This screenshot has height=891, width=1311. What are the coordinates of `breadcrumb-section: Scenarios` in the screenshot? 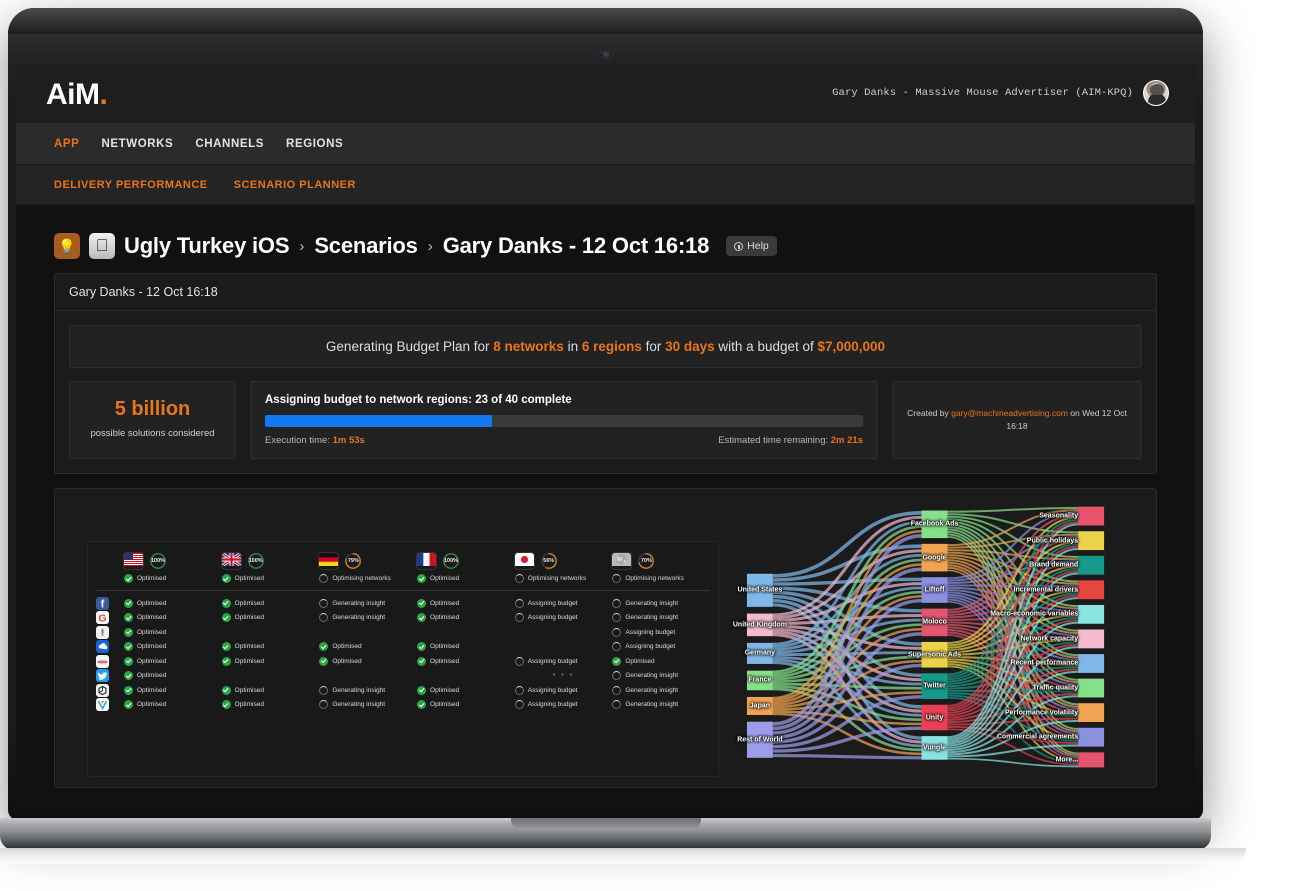 It's located at (366, 246).